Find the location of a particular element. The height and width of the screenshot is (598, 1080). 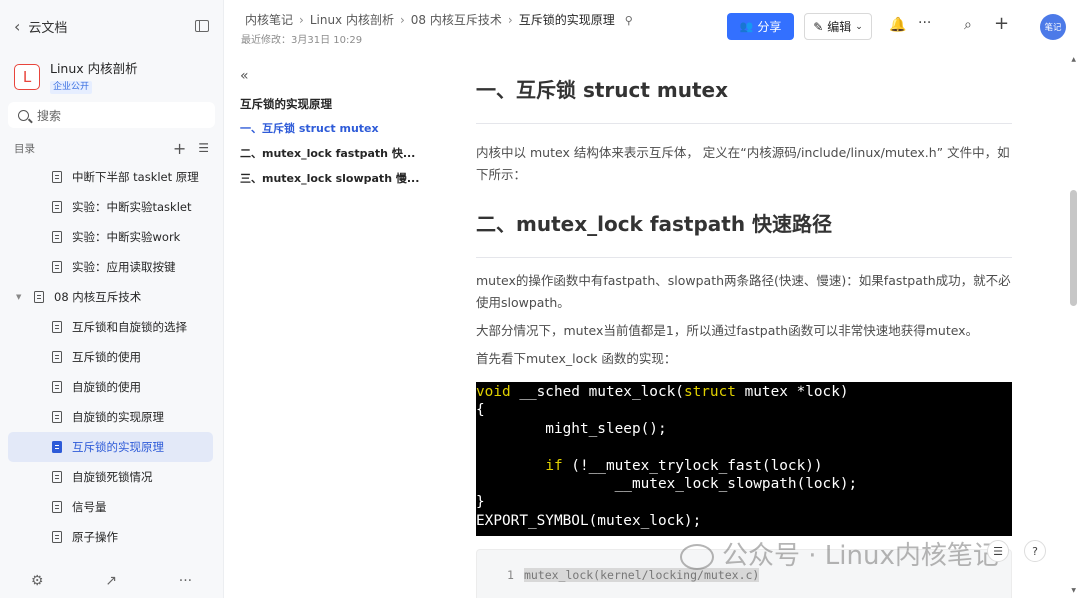

breadcrumb: 内核笔记 › Linux 内核剖析 › 08 内核互斥技术 › 互斥锁的实现原理 ⚲ is located at coordinates (439, 20).